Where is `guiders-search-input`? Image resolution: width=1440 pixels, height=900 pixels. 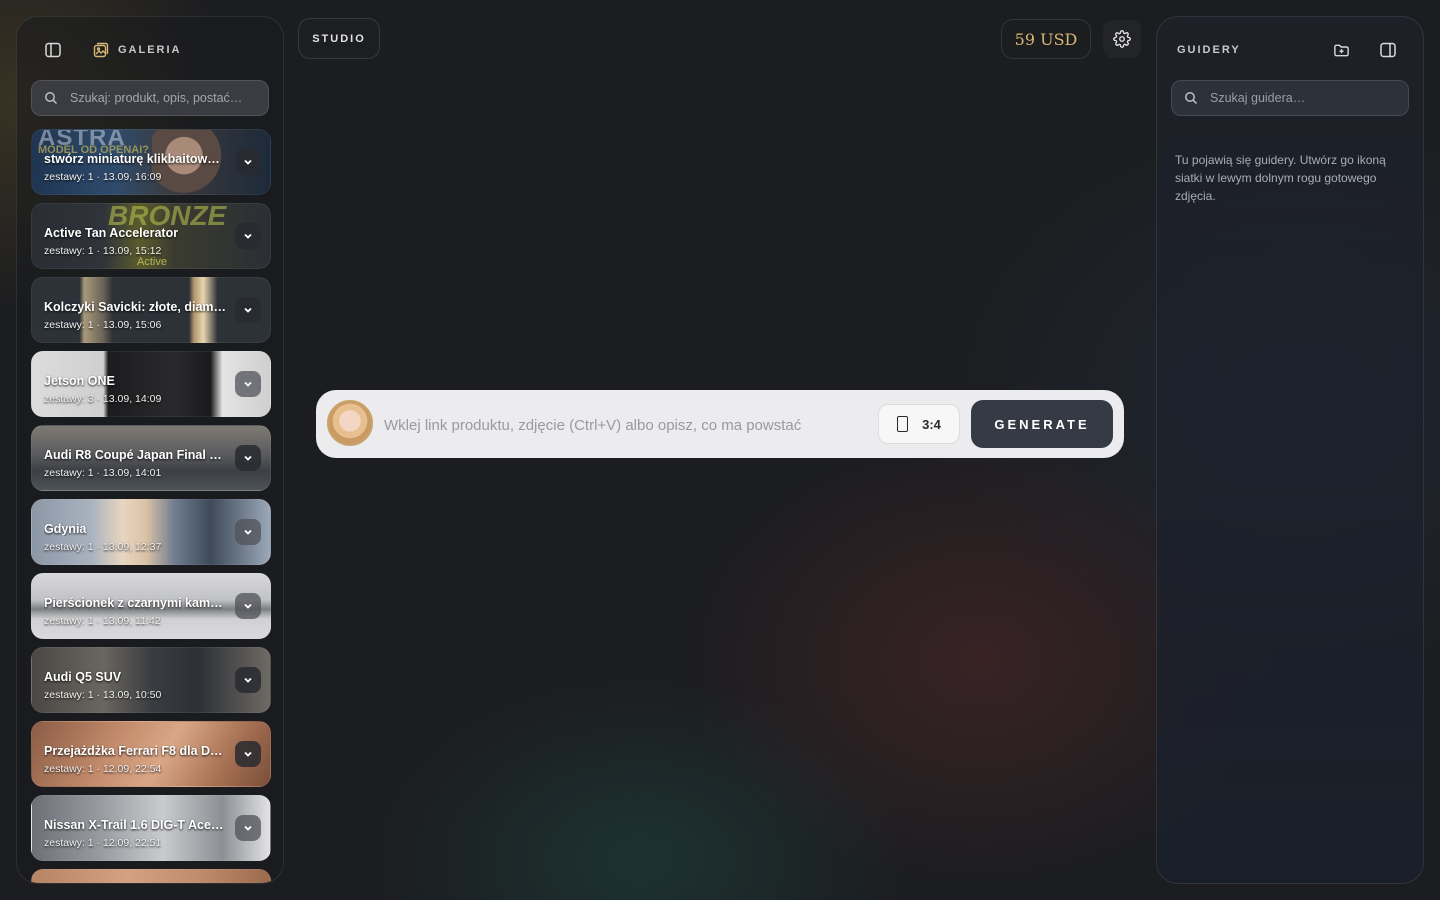
guiders-search-input is located at coordinates (1305, 98).